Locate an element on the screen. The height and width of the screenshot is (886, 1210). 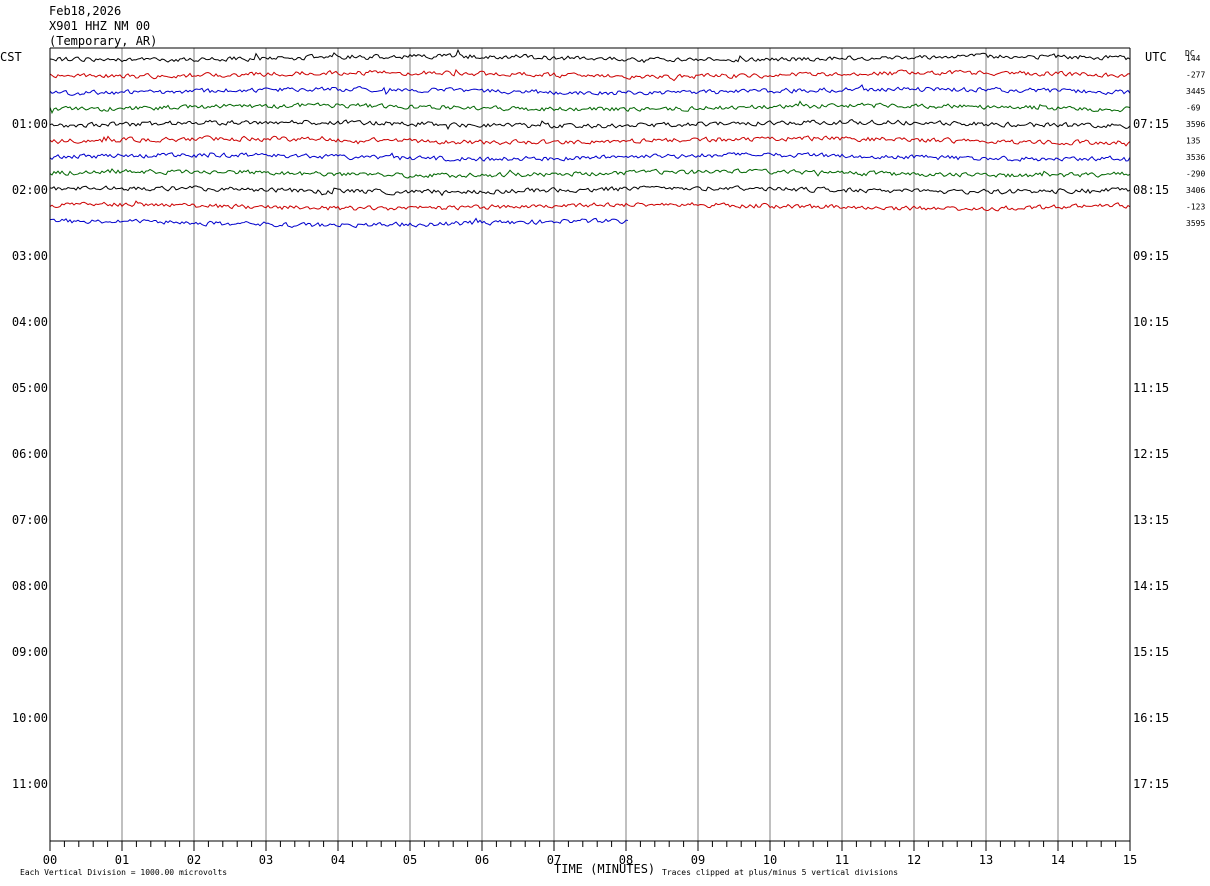
x-tick-label: 15 is located at coordinates (1130, 860).